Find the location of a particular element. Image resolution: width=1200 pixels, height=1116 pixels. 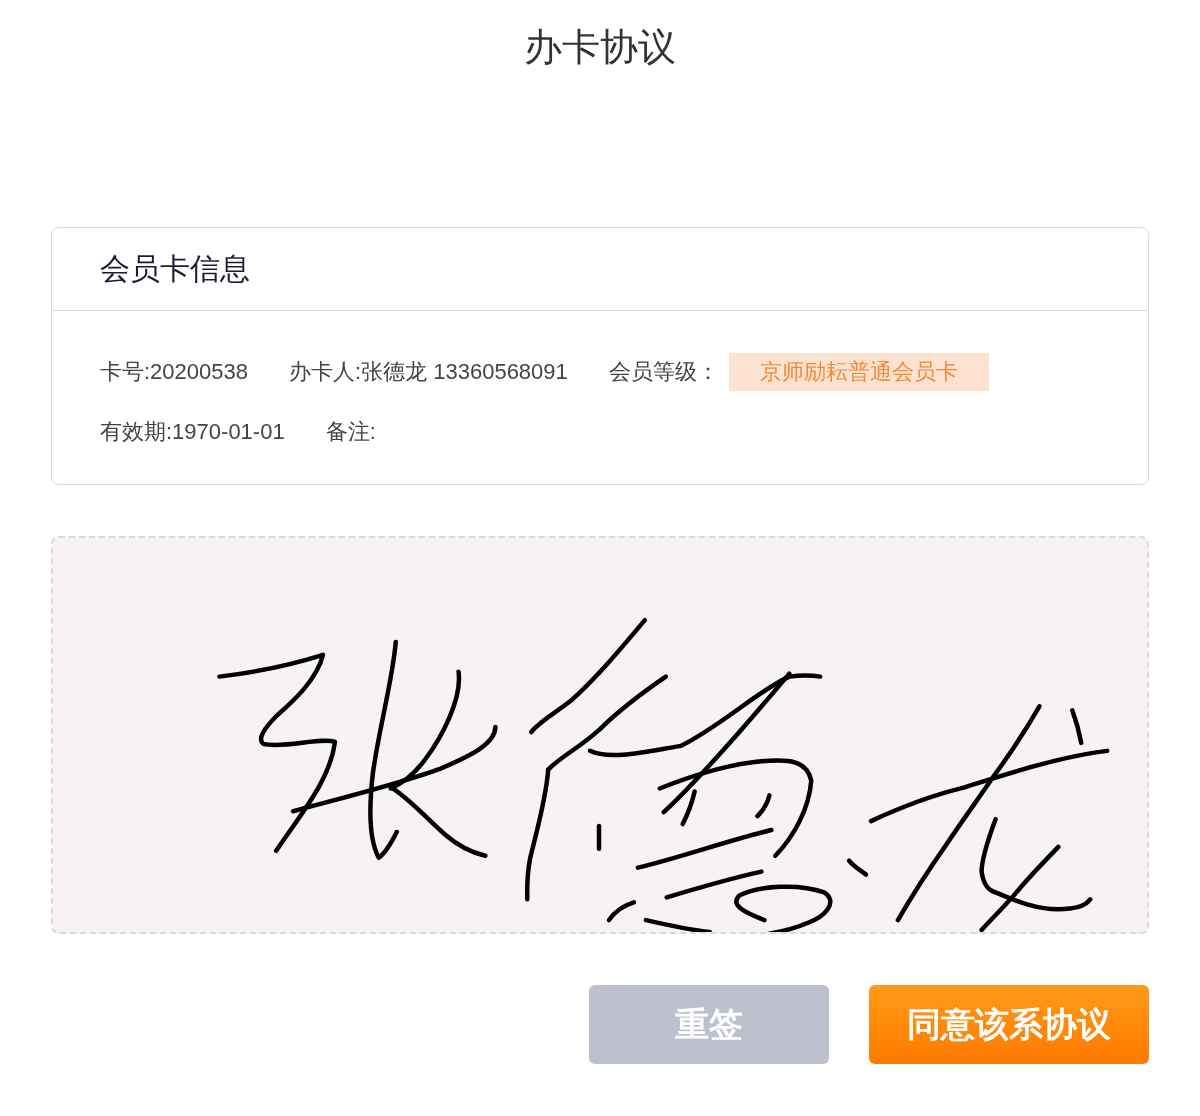

info-text: 卡号:20200538 is located at coordinates (174, 372).